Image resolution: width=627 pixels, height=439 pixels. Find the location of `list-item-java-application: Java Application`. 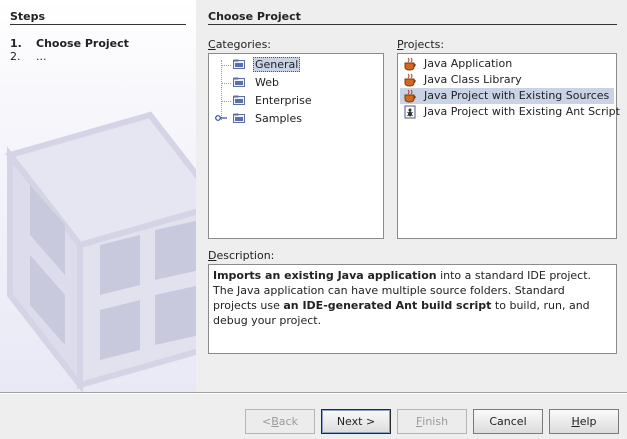

list-item-java-application: Java Application is located at coordinates (507, 64).